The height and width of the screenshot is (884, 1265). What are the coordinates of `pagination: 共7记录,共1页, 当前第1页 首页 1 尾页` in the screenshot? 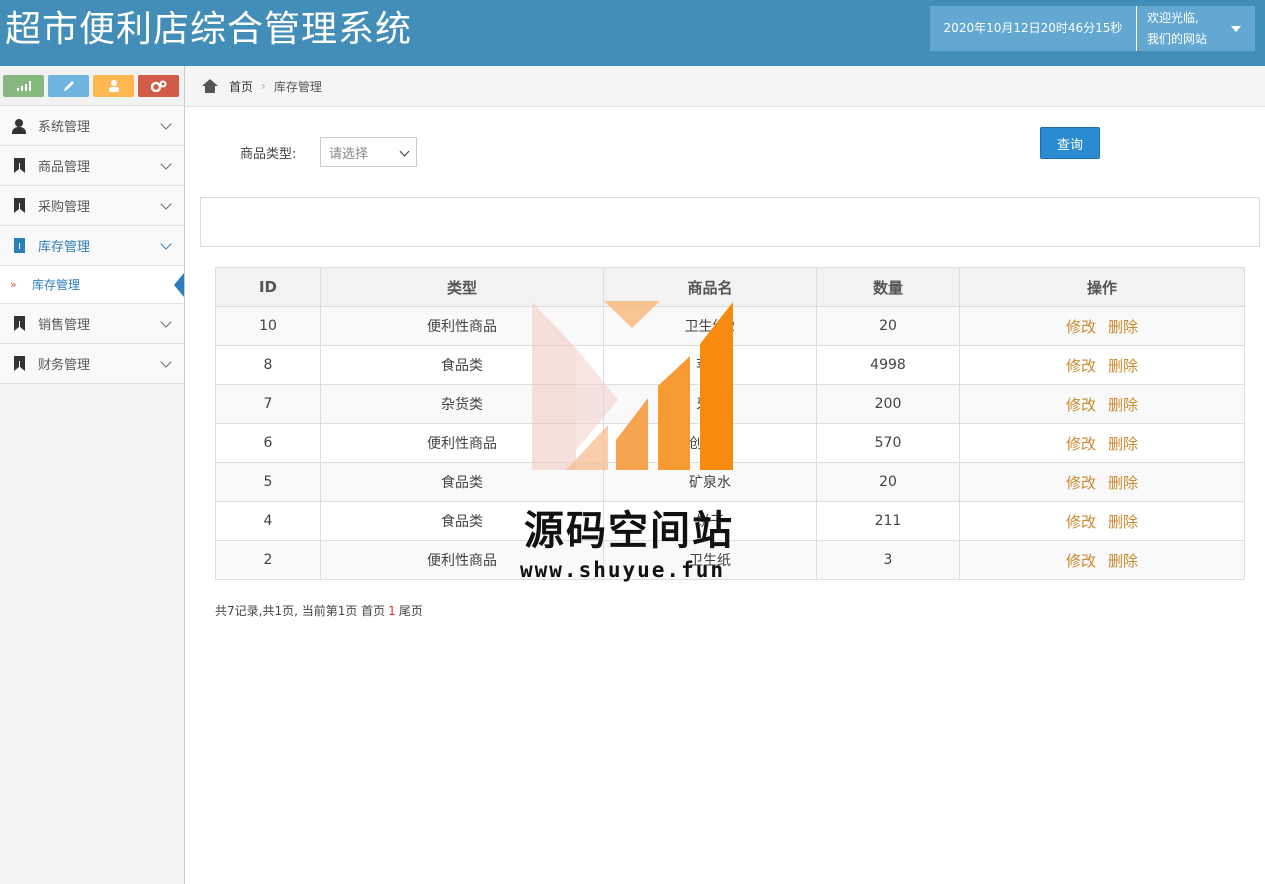 It's located at (319, 610).